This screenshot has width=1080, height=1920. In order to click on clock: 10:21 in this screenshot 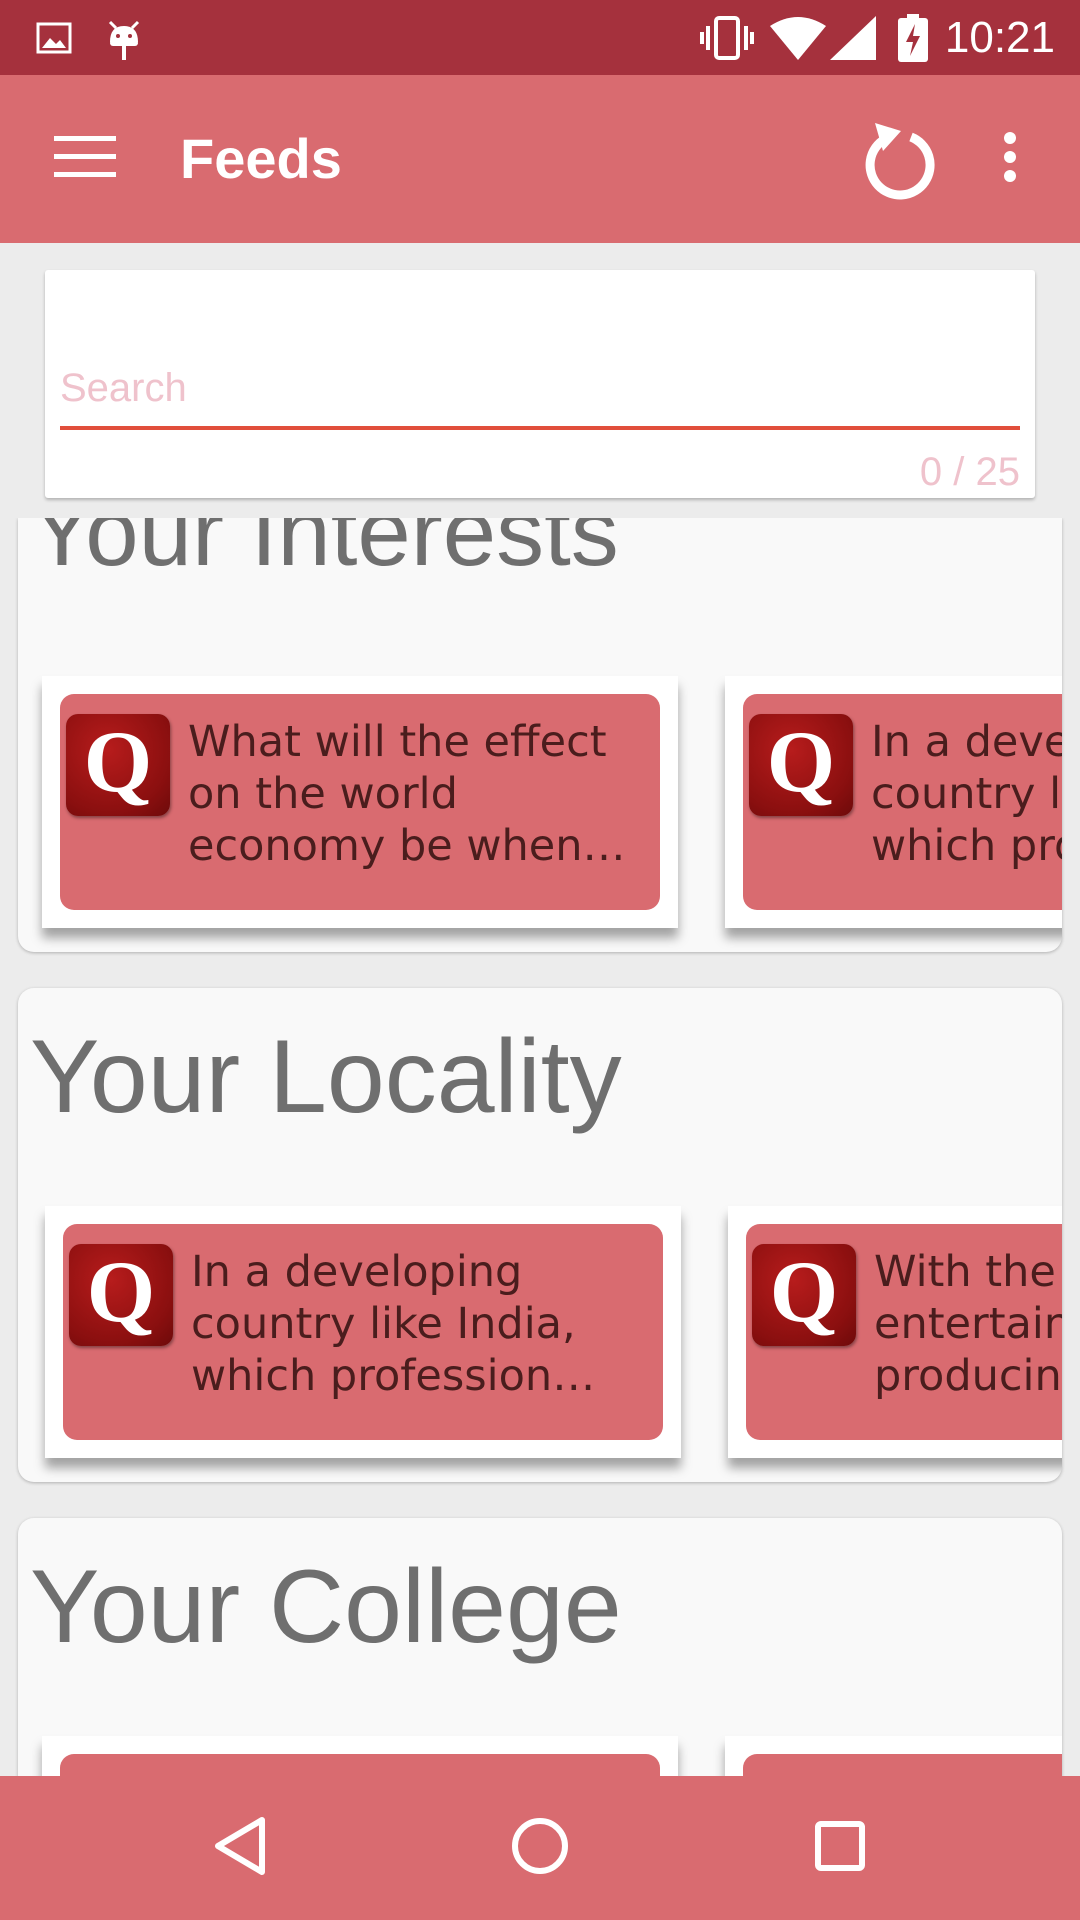, I will do `click(999, 37)`.